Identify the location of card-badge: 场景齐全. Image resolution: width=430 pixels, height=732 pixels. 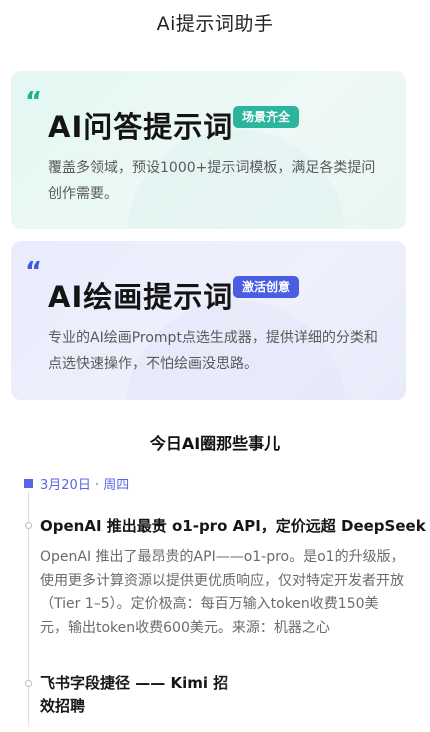
(266, 117).